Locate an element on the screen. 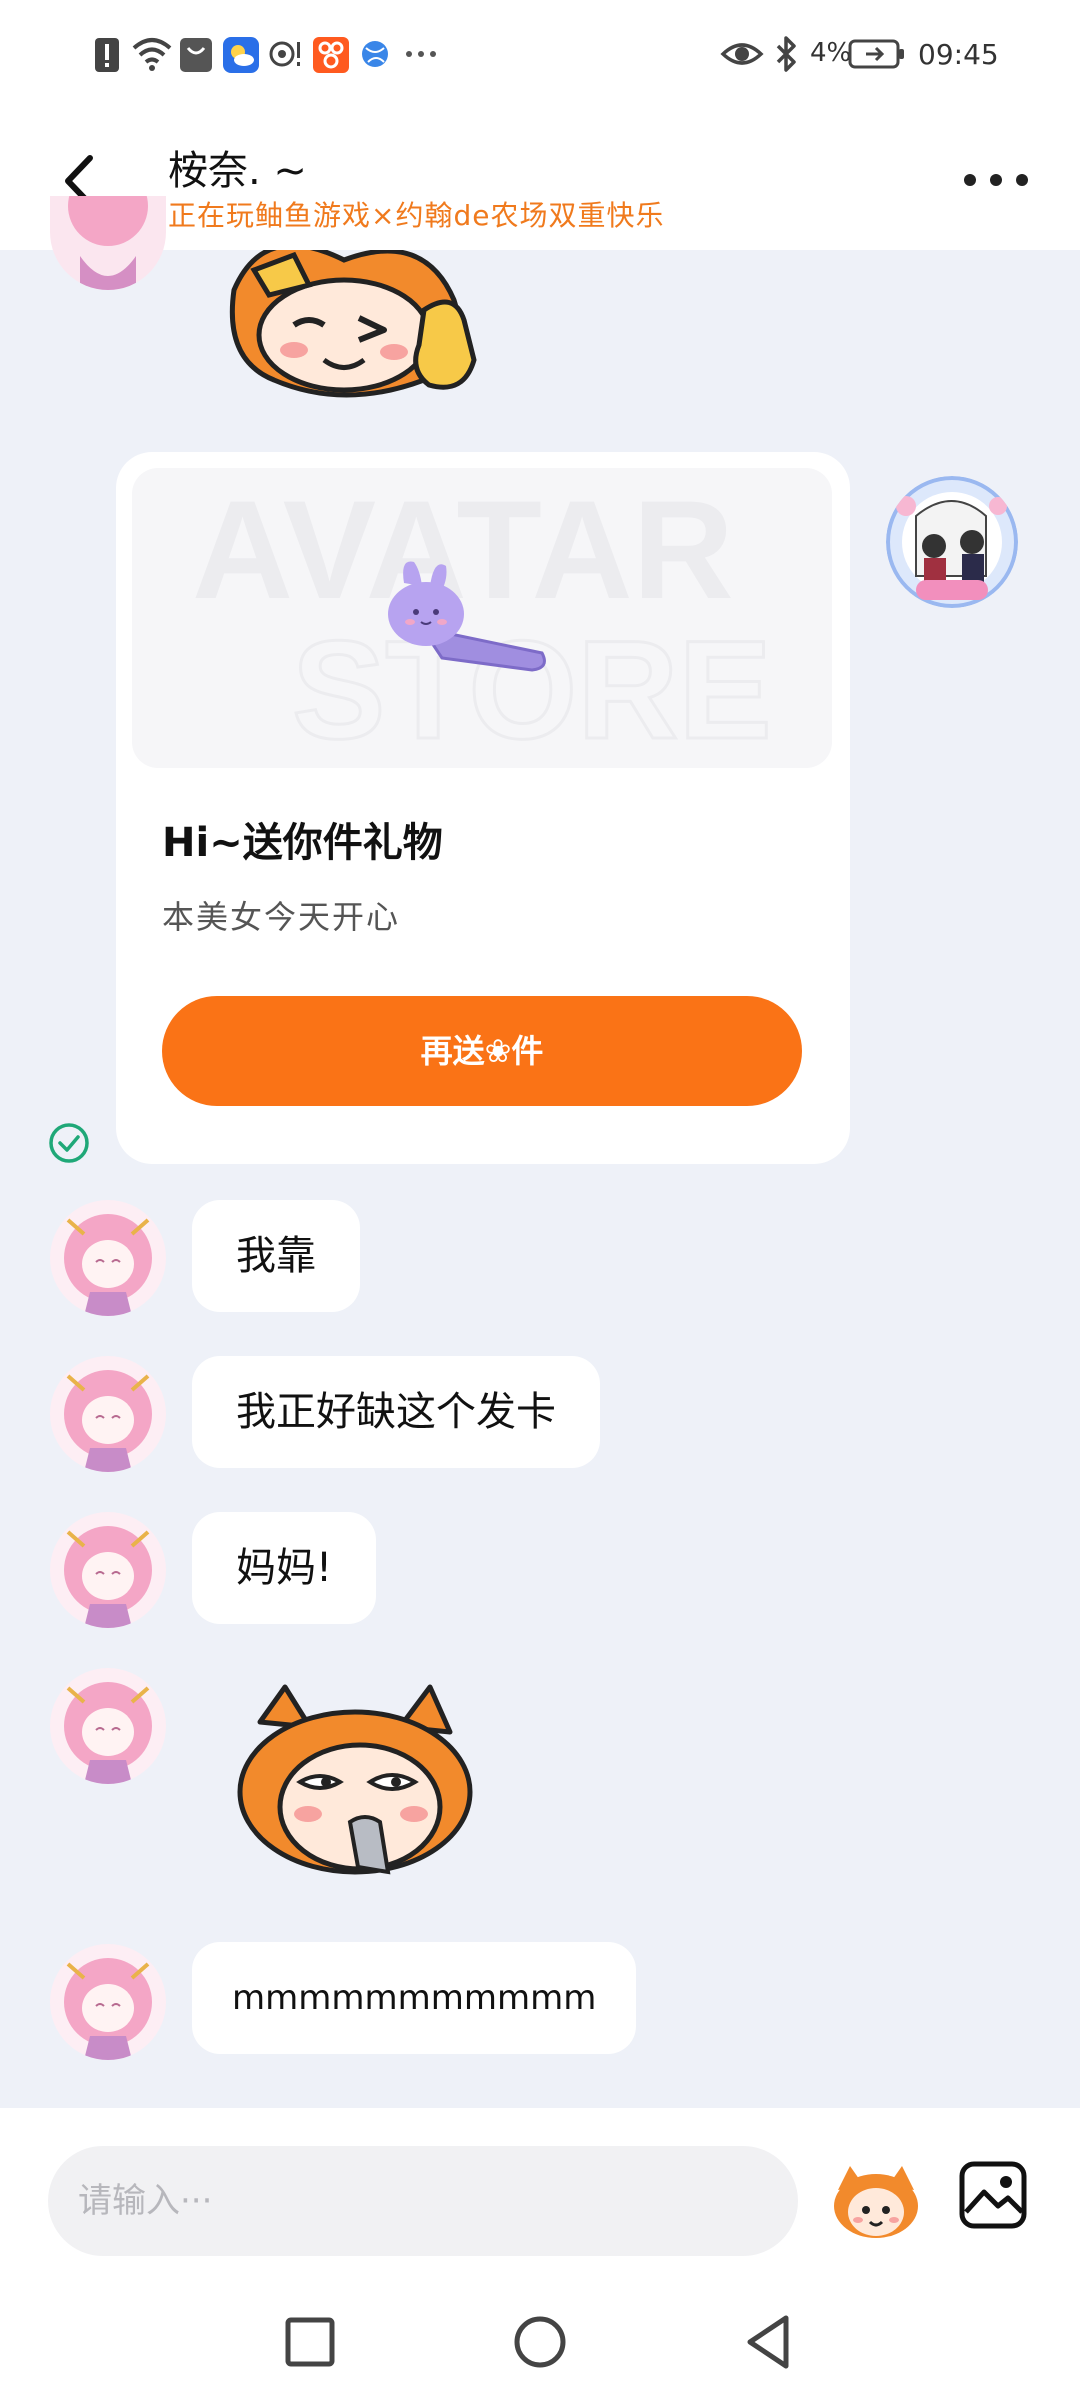 This screenshot has height=2400, width=1080. nfc-icon is located at coordinates (284, 54).